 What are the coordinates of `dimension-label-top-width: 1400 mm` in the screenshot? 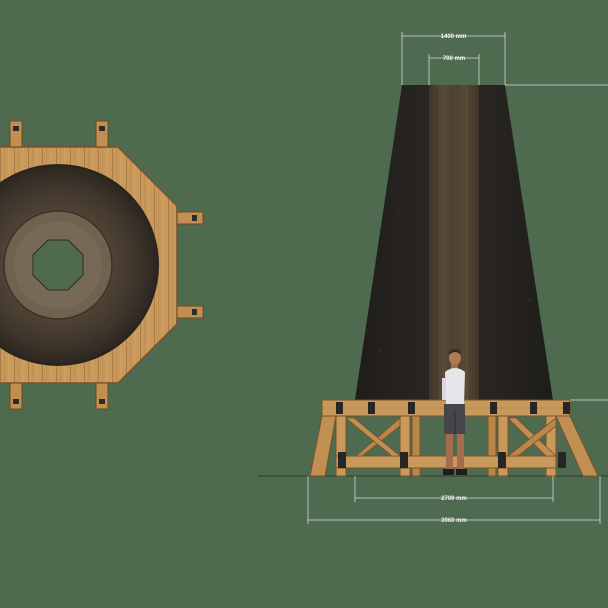 It's located at (454, 37).